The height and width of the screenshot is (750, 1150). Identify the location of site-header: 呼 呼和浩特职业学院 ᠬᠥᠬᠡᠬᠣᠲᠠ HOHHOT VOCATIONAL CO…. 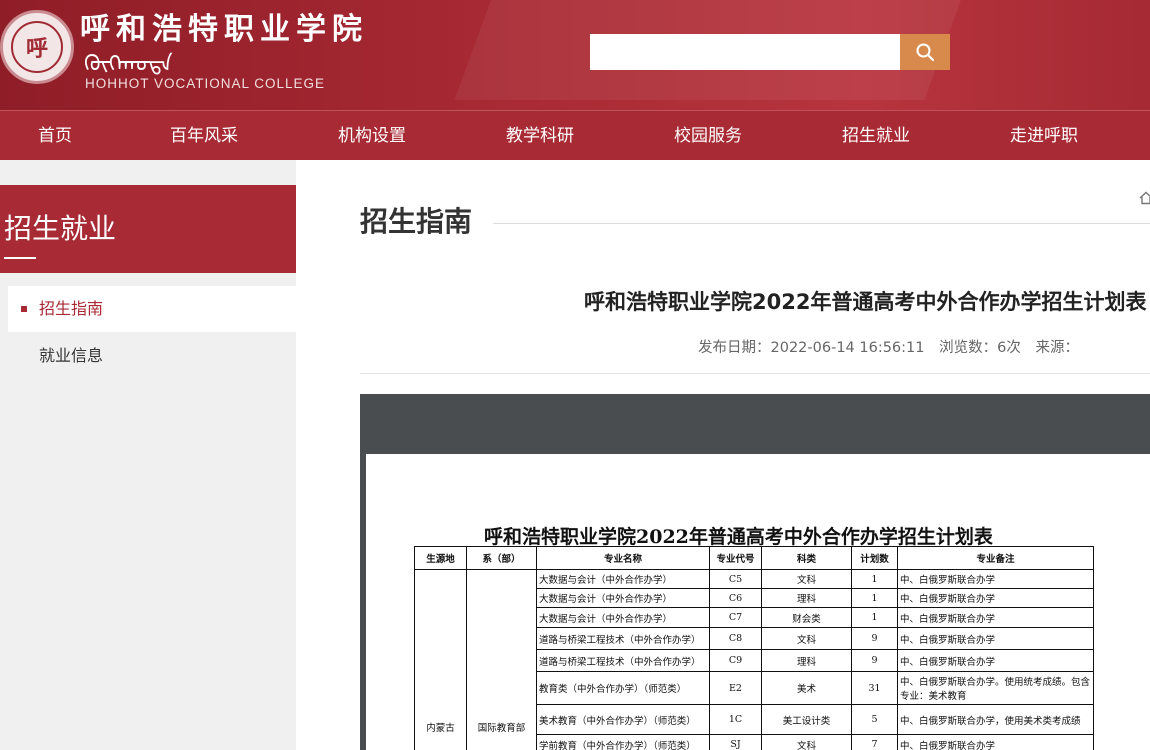
(575, 55).